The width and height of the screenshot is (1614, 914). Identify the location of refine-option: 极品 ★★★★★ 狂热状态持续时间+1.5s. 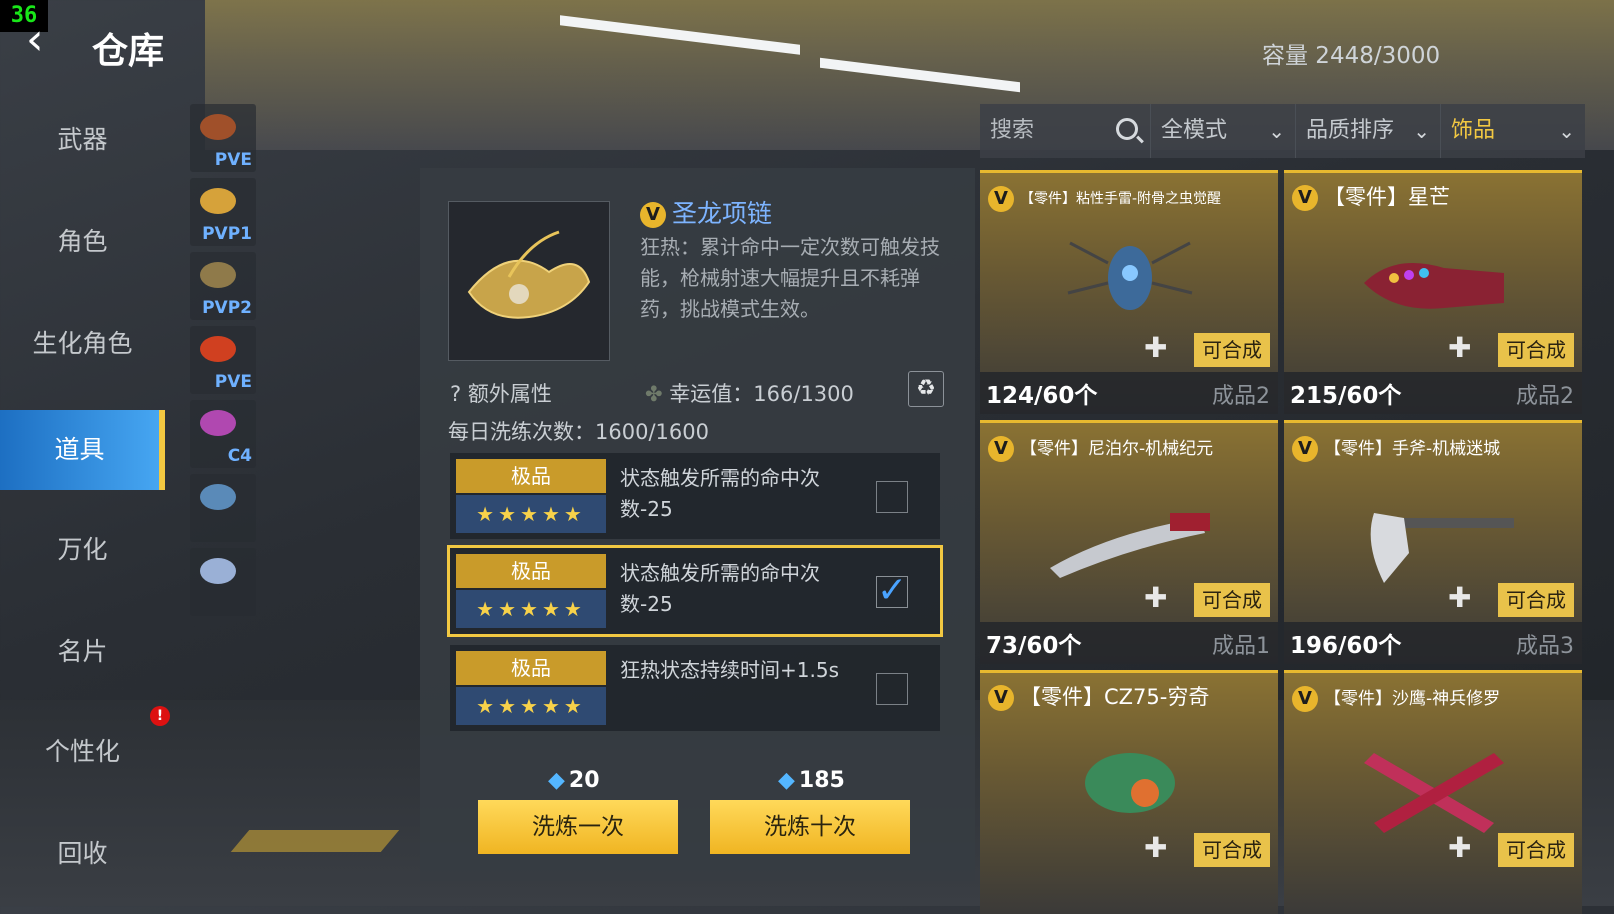
(695, 688).